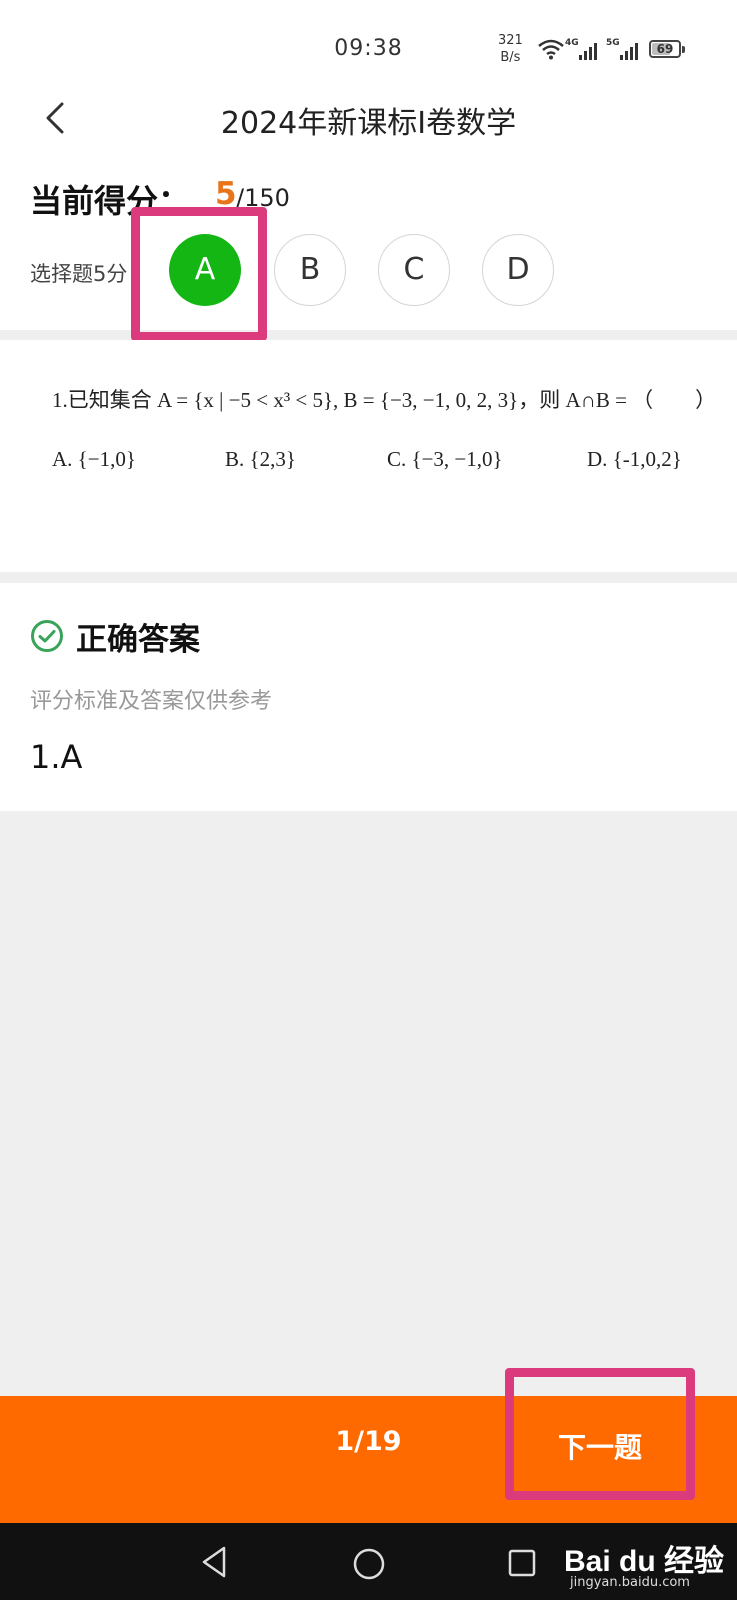  What do you see at coordinates (56, 757) in the screenshot?
I see `answer-value: 1.A` at bounding box center [56, 757].